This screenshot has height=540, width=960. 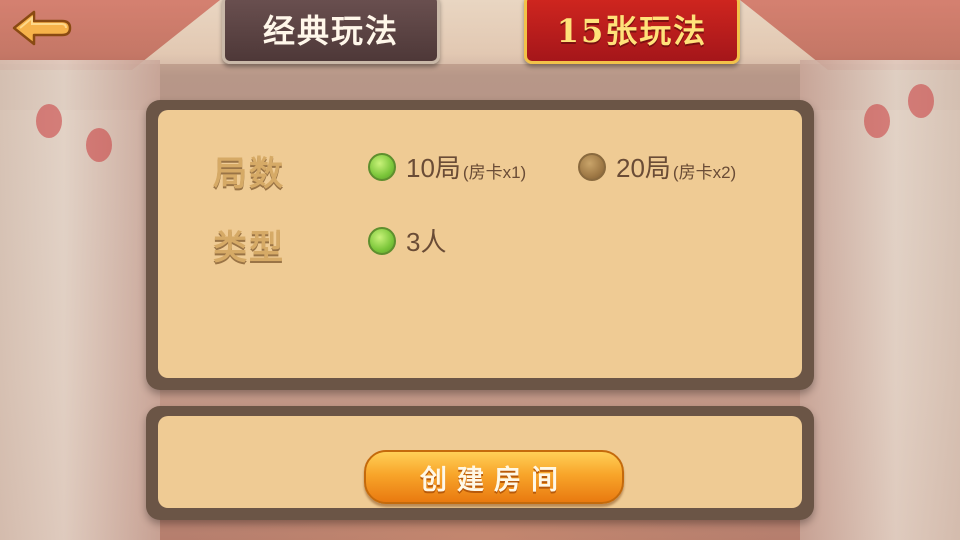 I want to click on rounds-option-20: 20局 (房卡x2), so click(x=657, y=166).